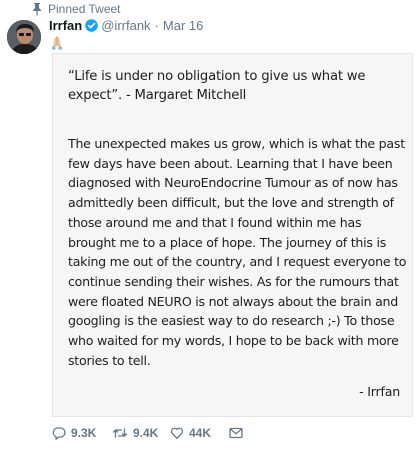 This screenshot has width=417, height=450. What do you see at coordinates (37, 9) in the screenshot?
I see `pushpin-icon` at bounding box center [37, 9].